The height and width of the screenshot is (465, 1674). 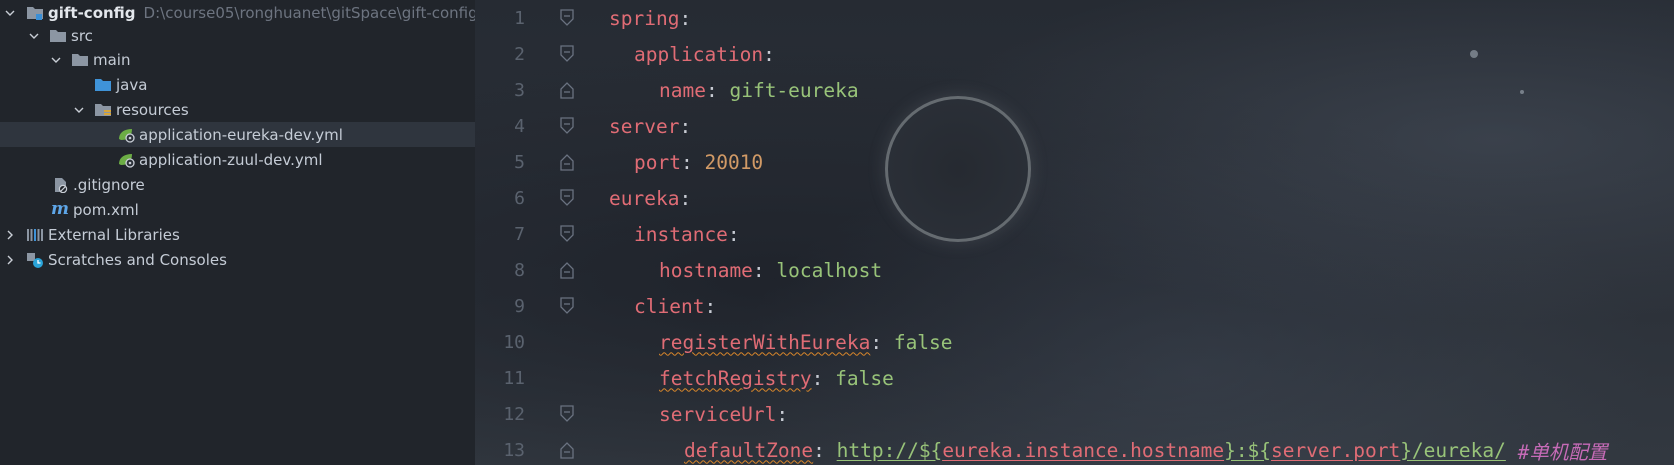 I want to click on ignore-file-icon, so click(x=60, y=185).